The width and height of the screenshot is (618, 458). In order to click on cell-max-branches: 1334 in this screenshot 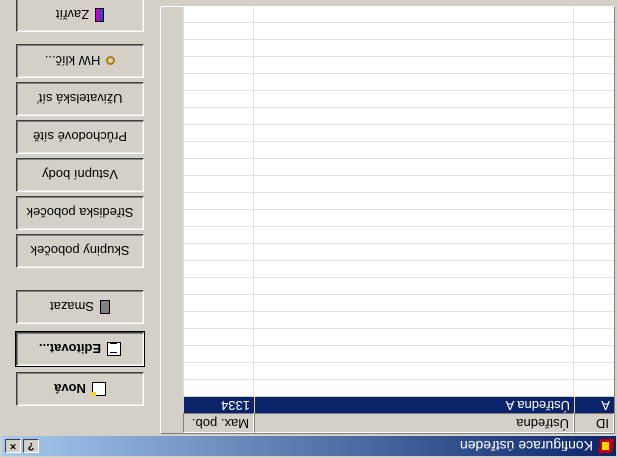, I will do `click(218, 404)`.